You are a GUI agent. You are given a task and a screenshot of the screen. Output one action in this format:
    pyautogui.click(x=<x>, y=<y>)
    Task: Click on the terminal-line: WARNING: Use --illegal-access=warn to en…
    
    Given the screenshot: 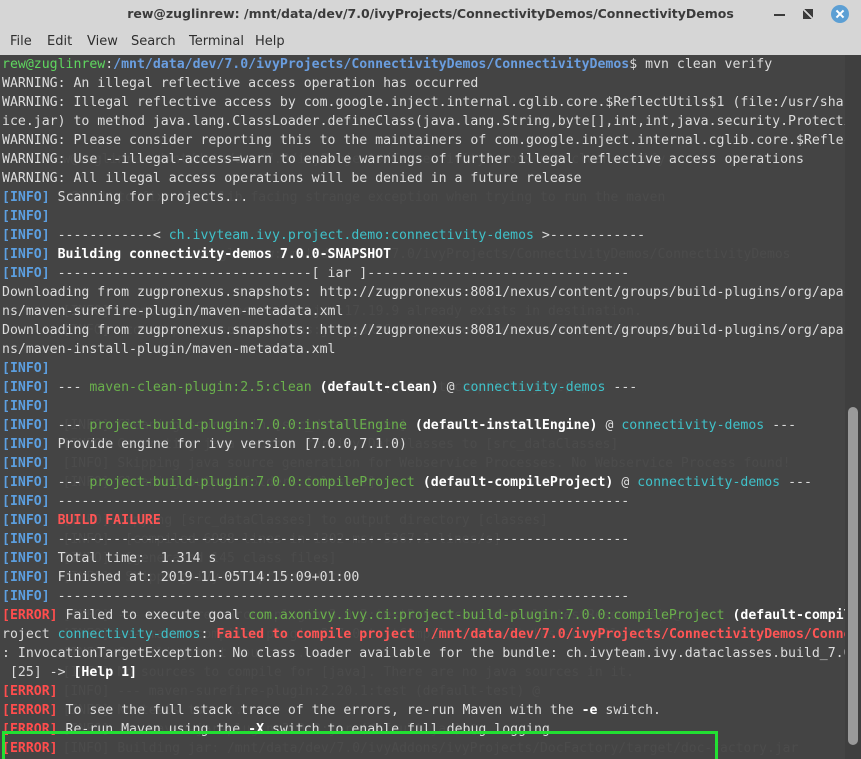 What is the action you would take?
    pyautogui.click(x=403, y=159)
    